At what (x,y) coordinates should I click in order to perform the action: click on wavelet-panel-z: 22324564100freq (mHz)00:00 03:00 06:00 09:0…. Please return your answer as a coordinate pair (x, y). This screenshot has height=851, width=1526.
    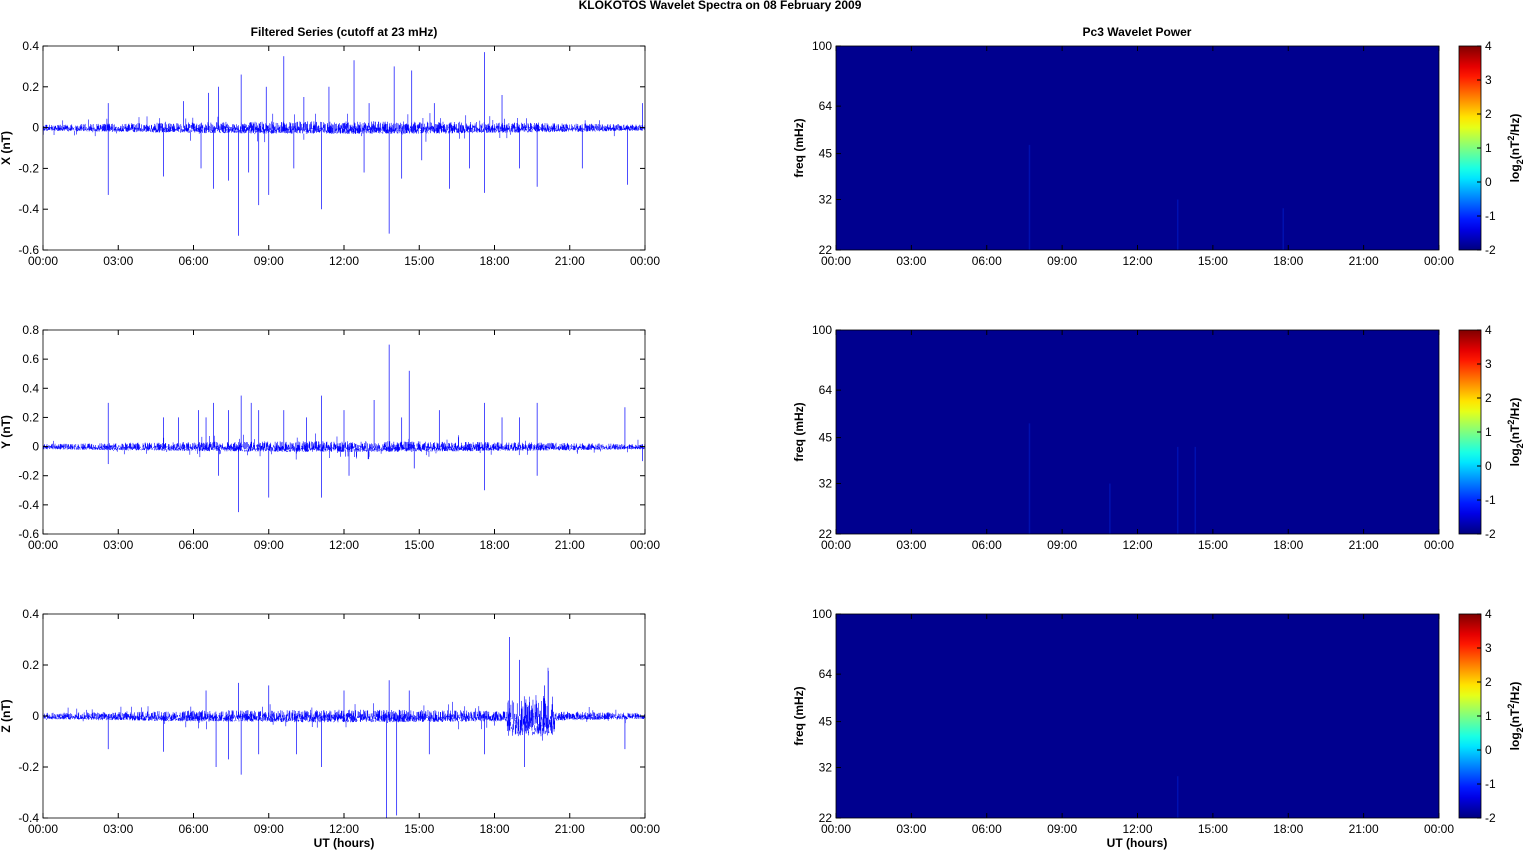
    Looking at the image, I should click on (1158, 721).